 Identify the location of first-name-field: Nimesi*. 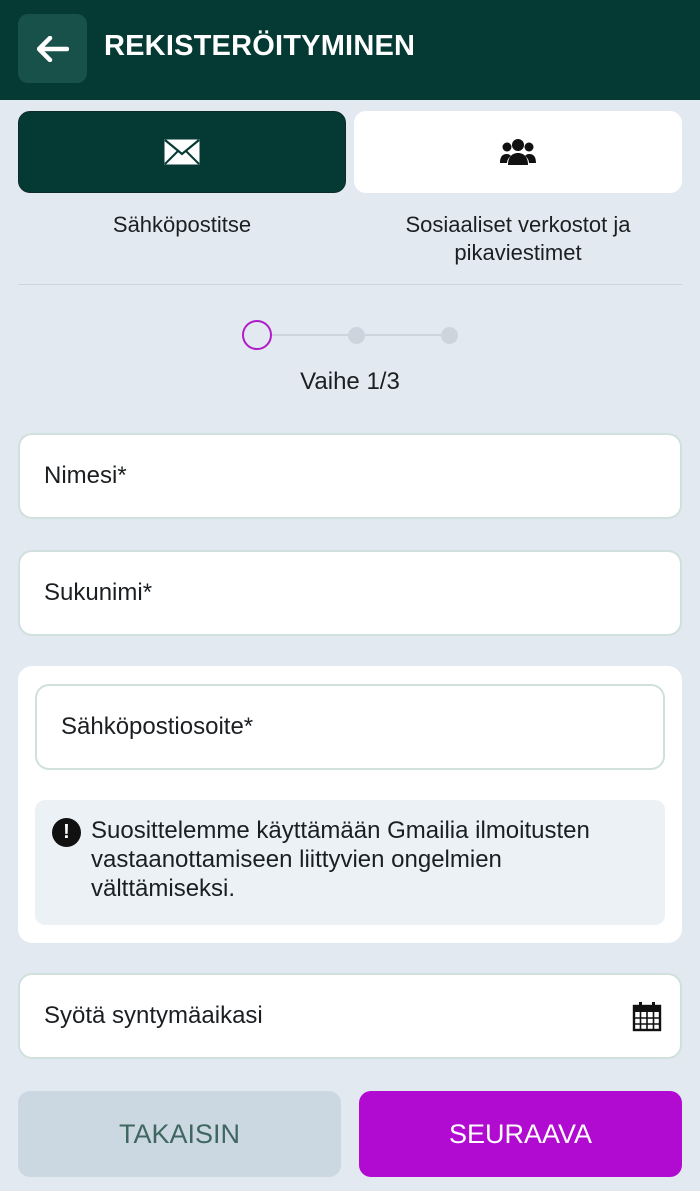
(350, 476).